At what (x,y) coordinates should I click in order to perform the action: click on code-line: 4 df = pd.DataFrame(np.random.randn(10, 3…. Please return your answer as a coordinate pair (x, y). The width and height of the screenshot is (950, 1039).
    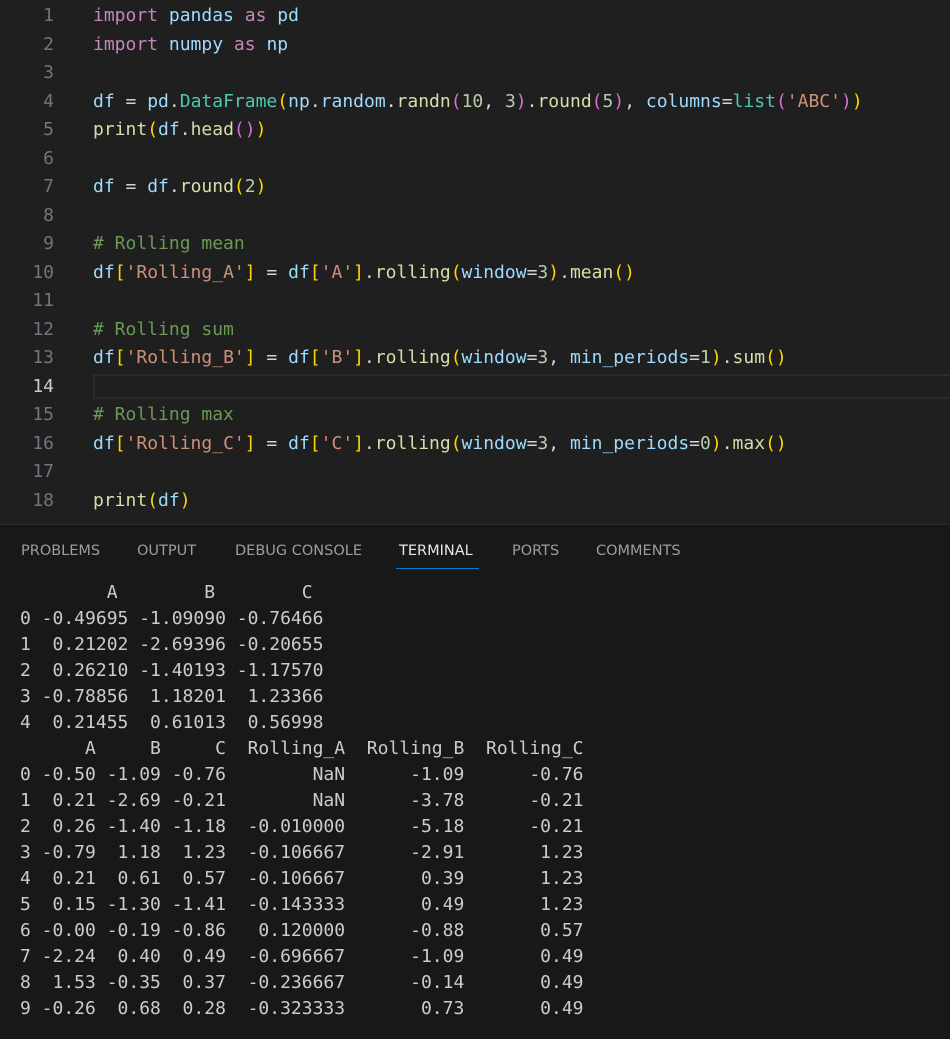
    Looking at the image, I should click on (475, 102).